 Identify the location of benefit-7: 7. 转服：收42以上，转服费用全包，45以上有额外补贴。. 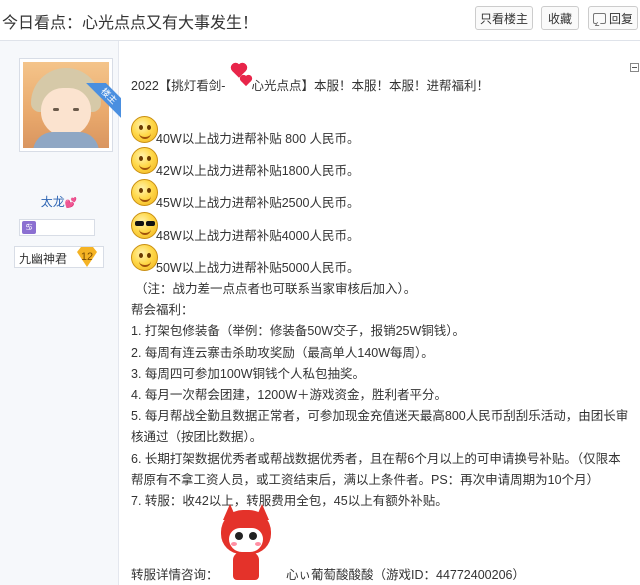
(289, 501).